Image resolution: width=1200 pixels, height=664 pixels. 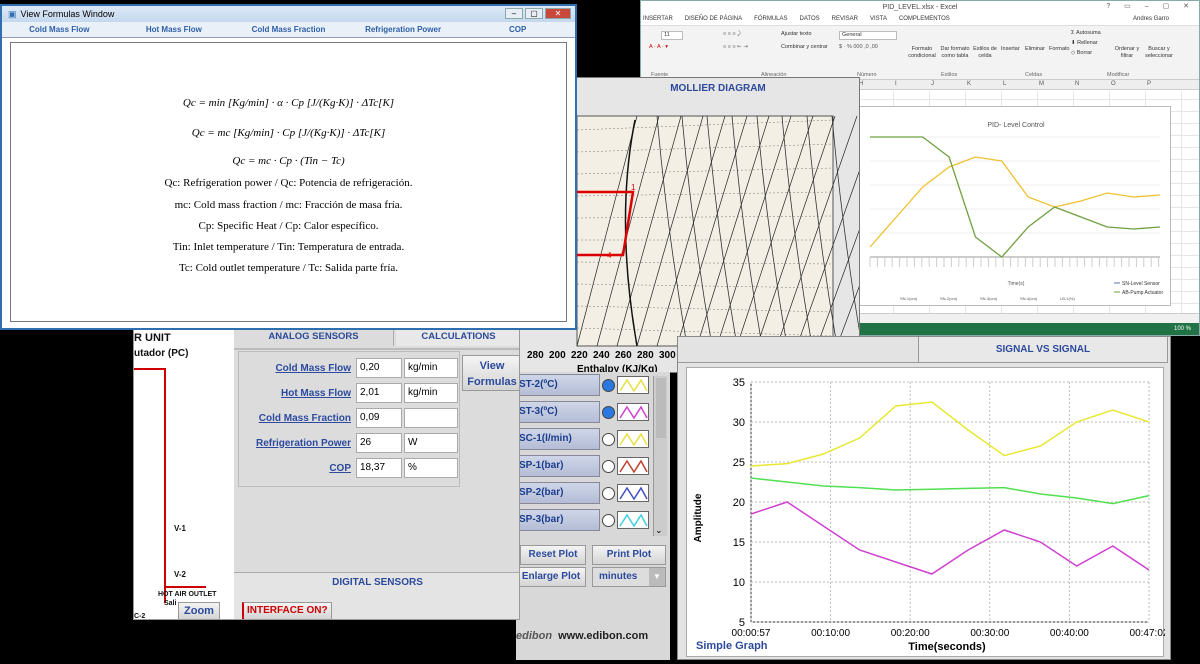 What do you see at coordinates (659, 530) in the screenshot?
I see `chevron-down-icon: ⌄` at bounding box center [659, 530].